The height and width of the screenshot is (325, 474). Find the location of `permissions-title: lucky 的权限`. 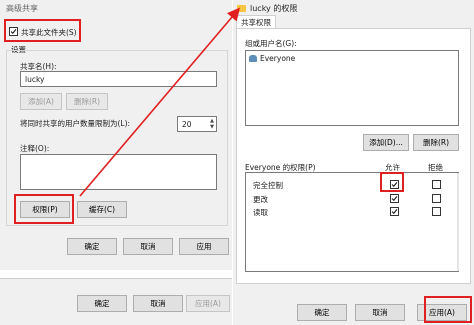

permissions-title: lucky 的权限 is located at coordinates (267, 8).